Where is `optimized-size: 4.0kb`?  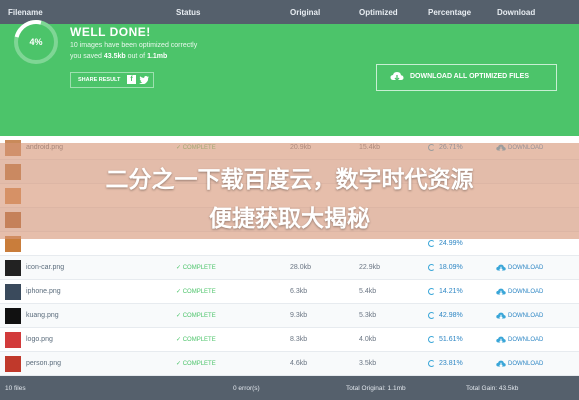 optimized-size: 4.0kb is located at coordinates (368, 339).